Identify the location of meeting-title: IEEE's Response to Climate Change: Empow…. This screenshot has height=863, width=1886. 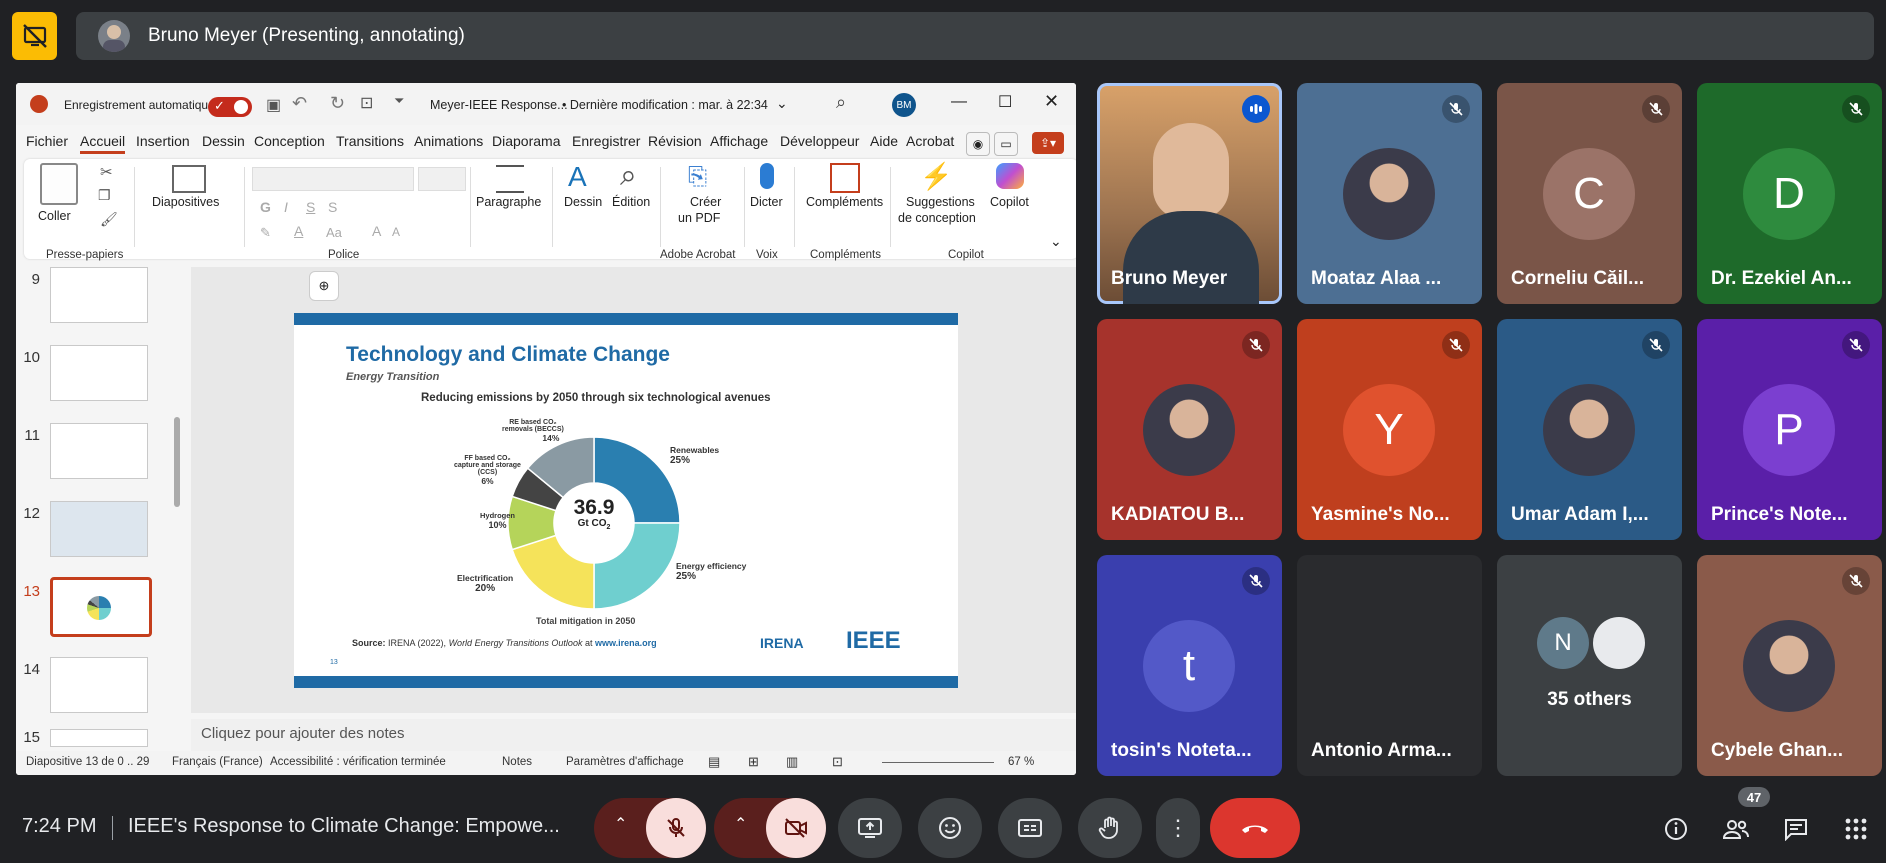
(344, 826).